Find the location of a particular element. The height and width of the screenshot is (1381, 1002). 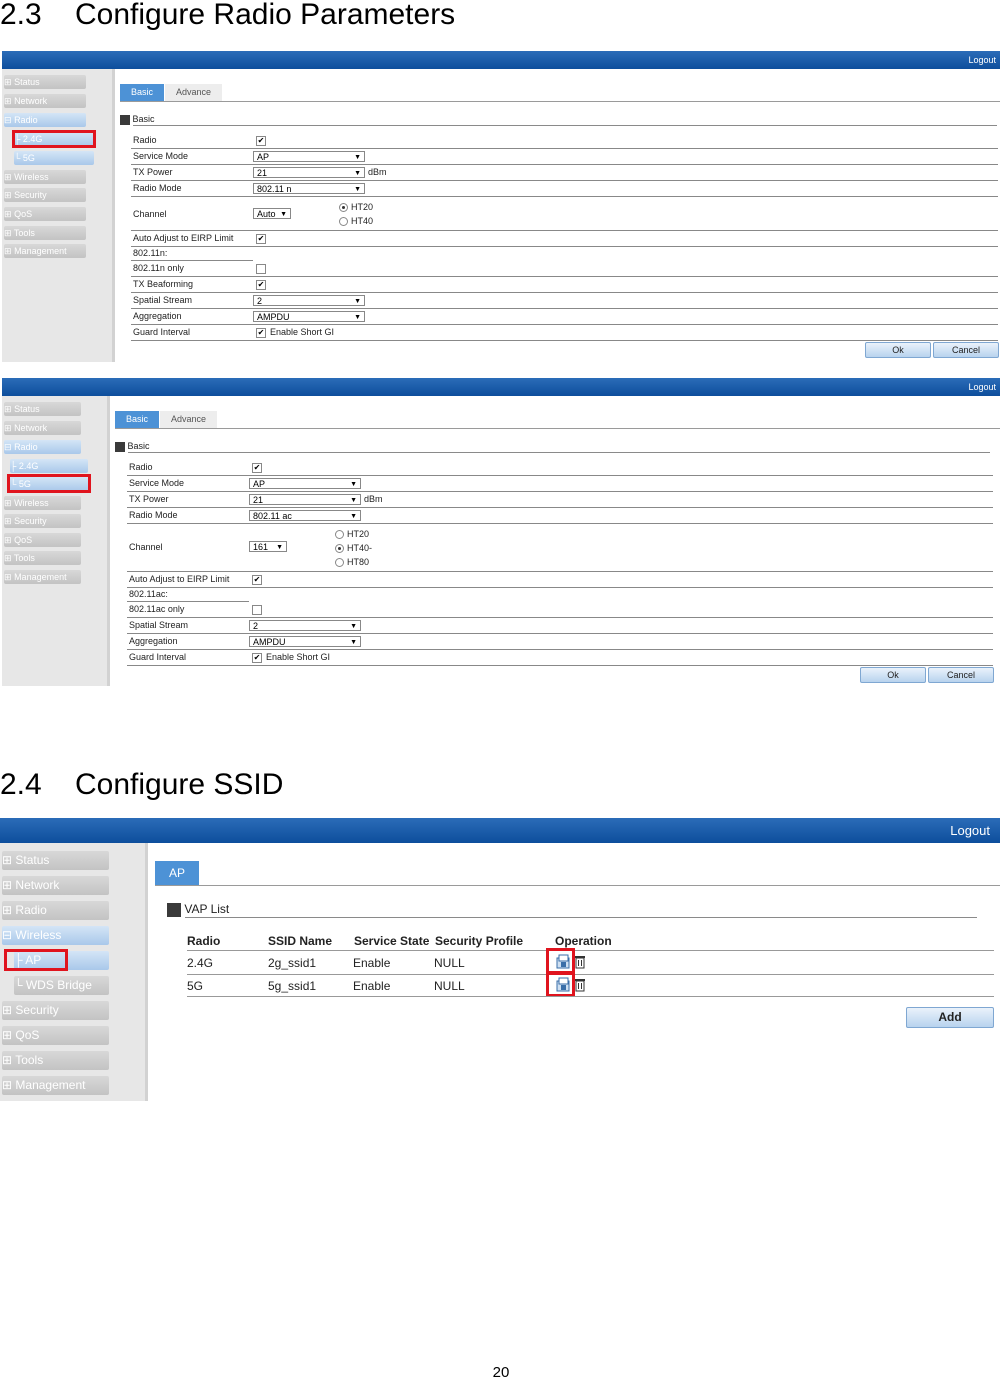

ht40-label: HT40- is located at coordinates (360, 548).